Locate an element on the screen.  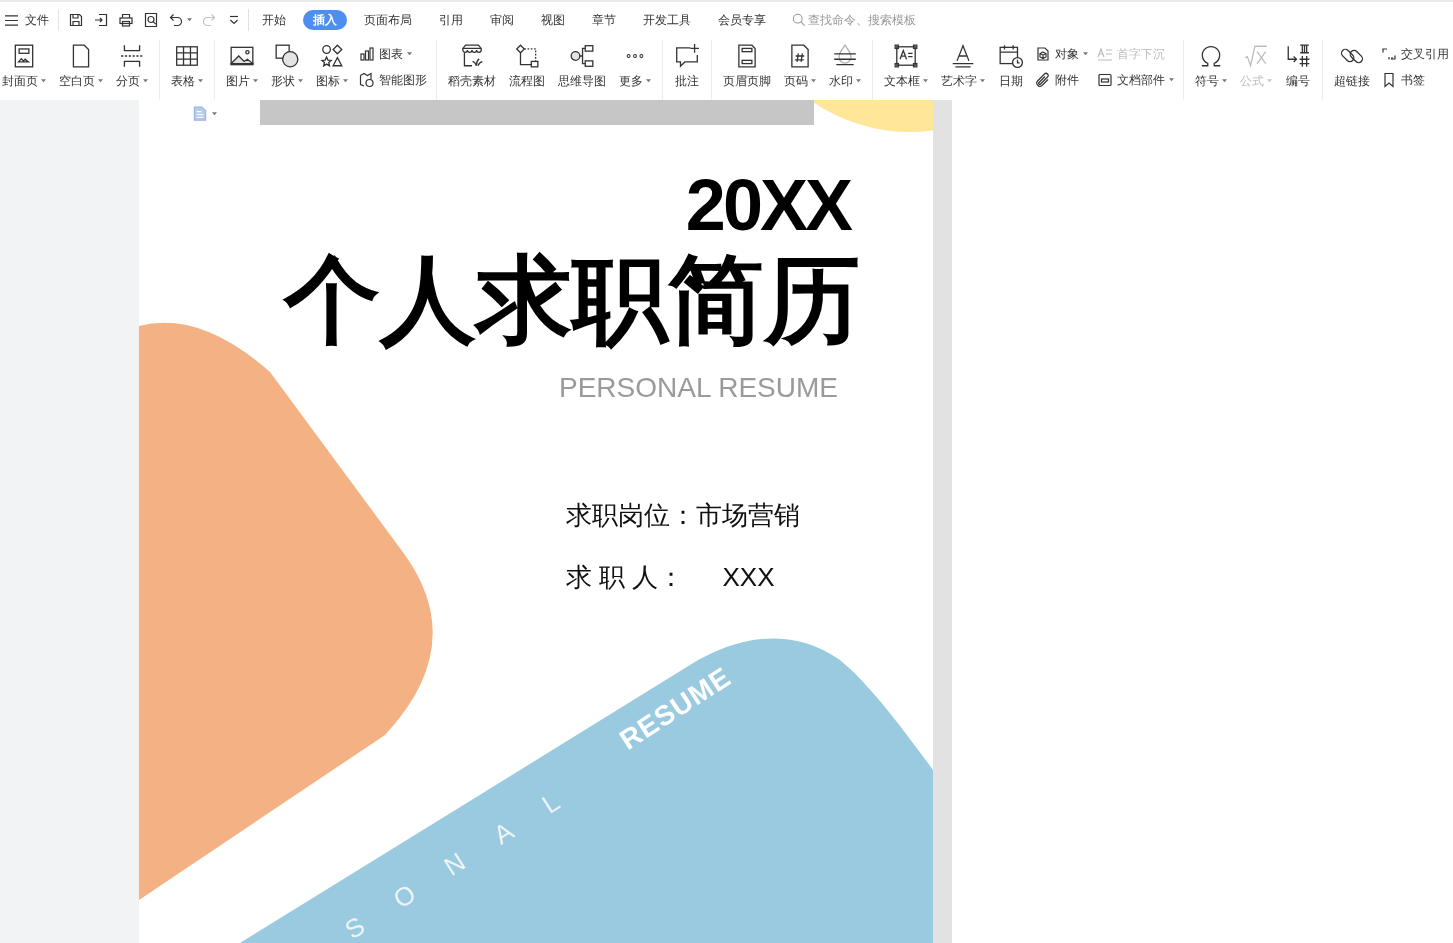
materials-button: 稻壳素材 is located at coordinates (472, 64).